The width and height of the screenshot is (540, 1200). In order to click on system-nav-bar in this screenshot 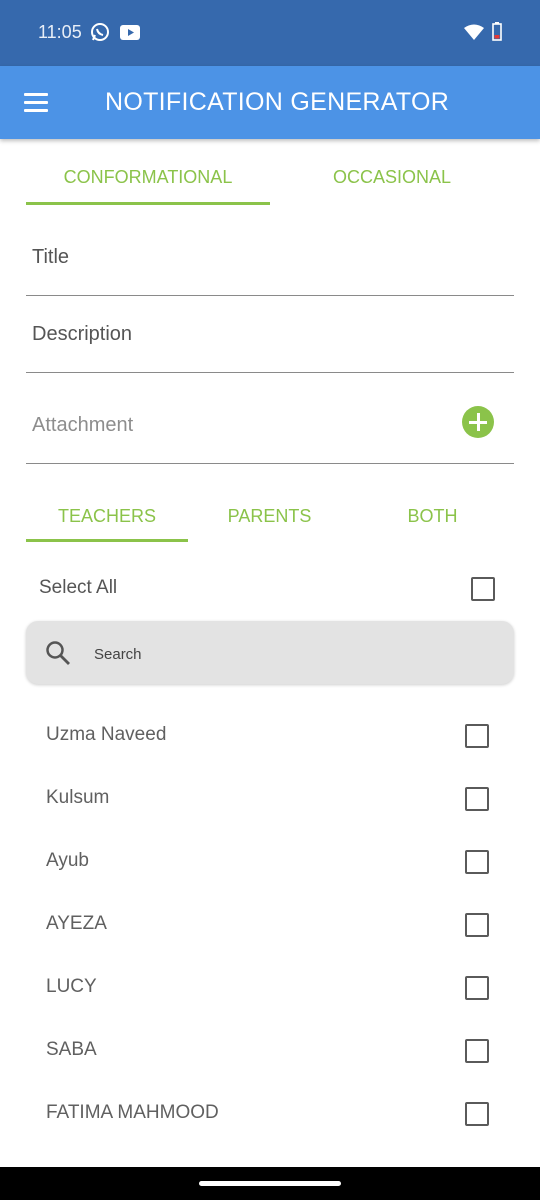, I will do `click(270, 1183)`.